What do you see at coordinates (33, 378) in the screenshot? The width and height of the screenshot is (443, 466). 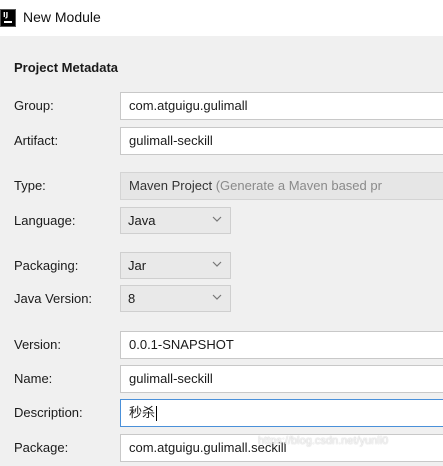 I see `name-label: Name:` at bounding box center [33, 378].